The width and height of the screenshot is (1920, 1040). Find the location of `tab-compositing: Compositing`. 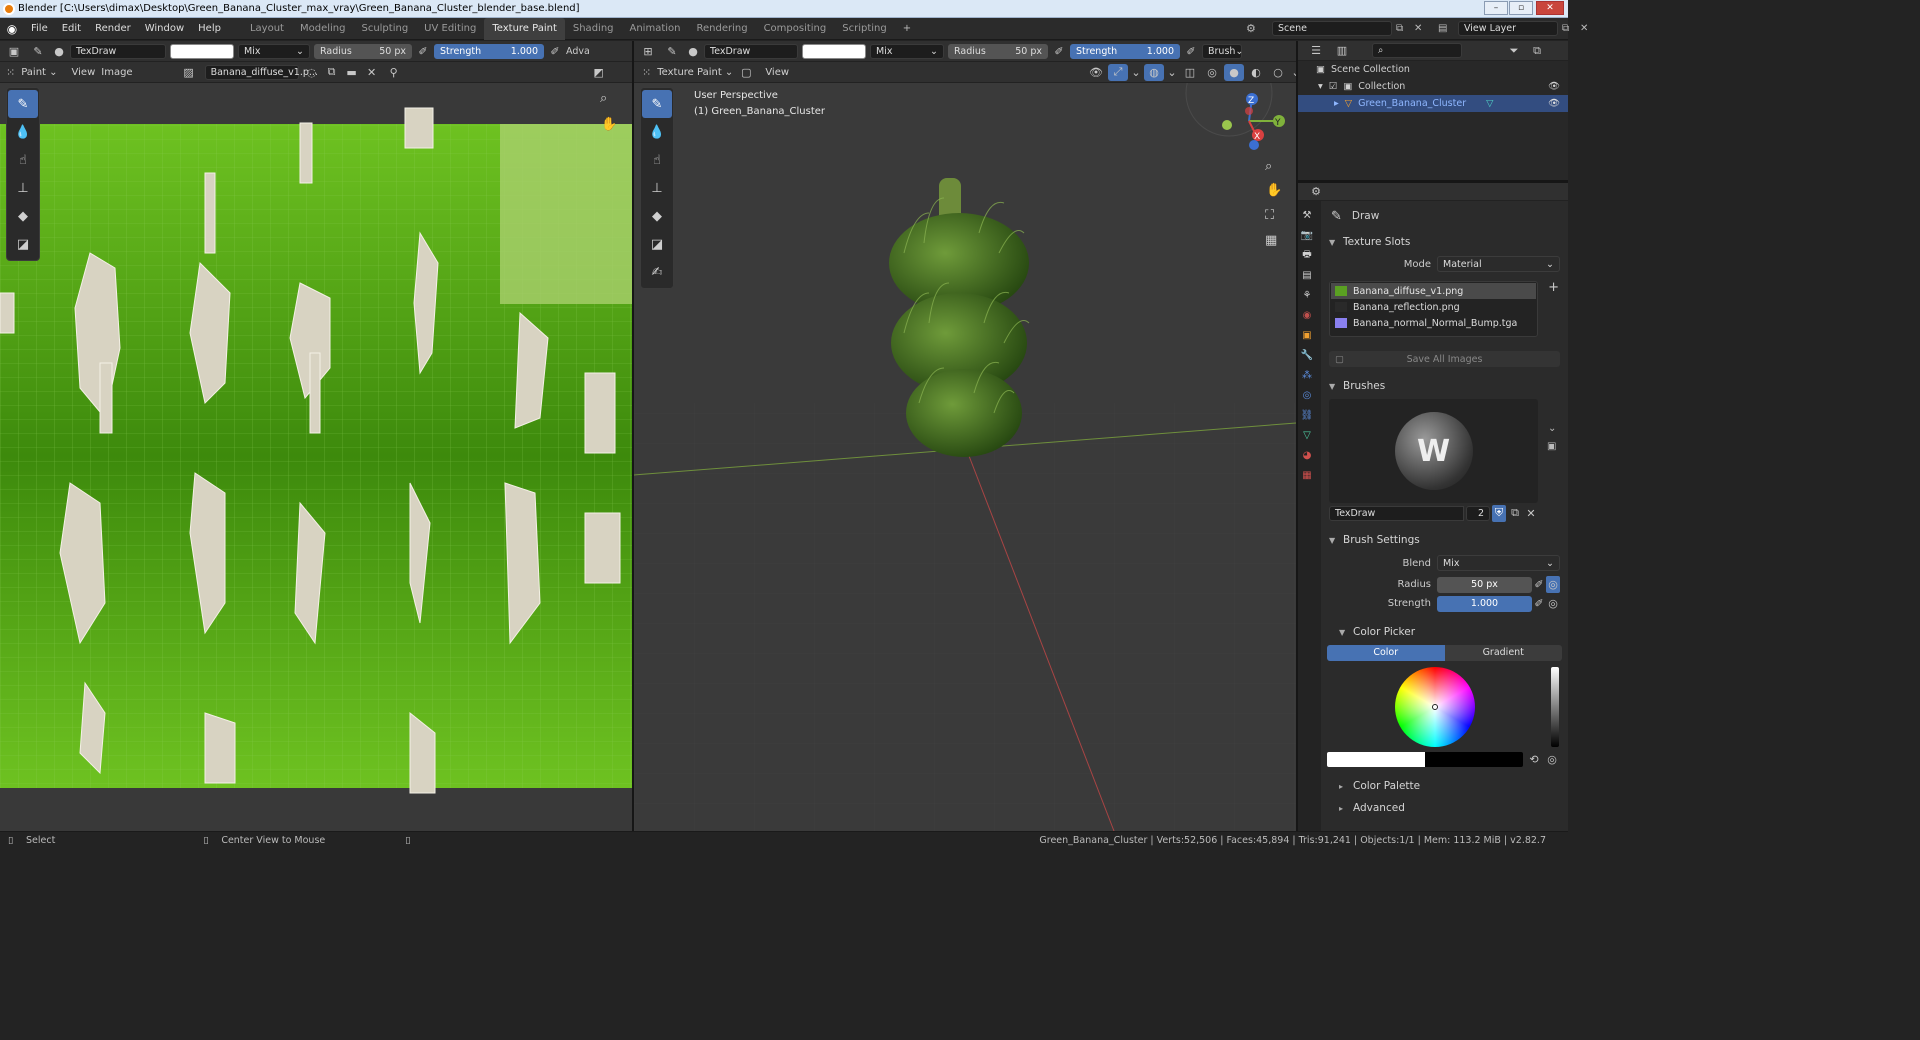

tab-compositing: Compositing is located at coordinates (795, 29).